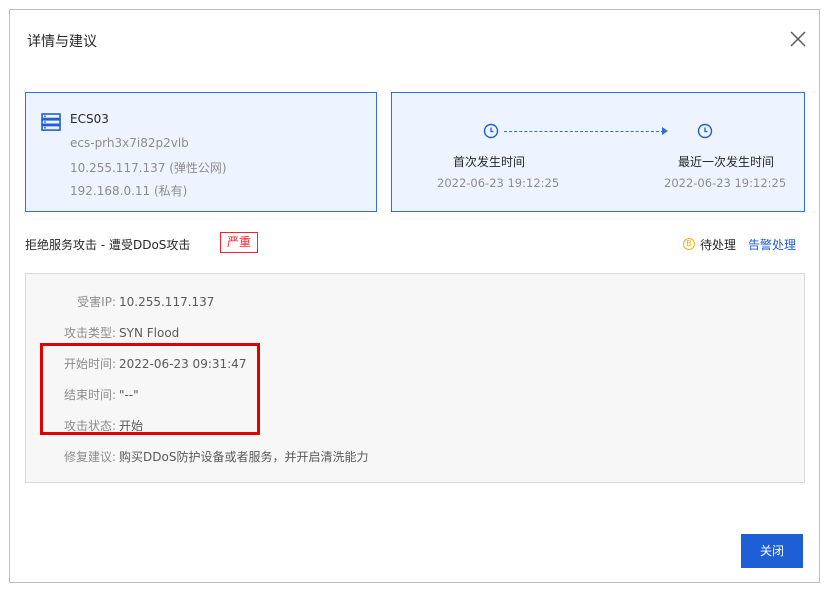 The width and height of the screenshot is (831, 596). Describe the element at coordinates (129, 191) in the screenshot. I see `asset-private-ip: 192.168.0.11 (私有)` at that location.